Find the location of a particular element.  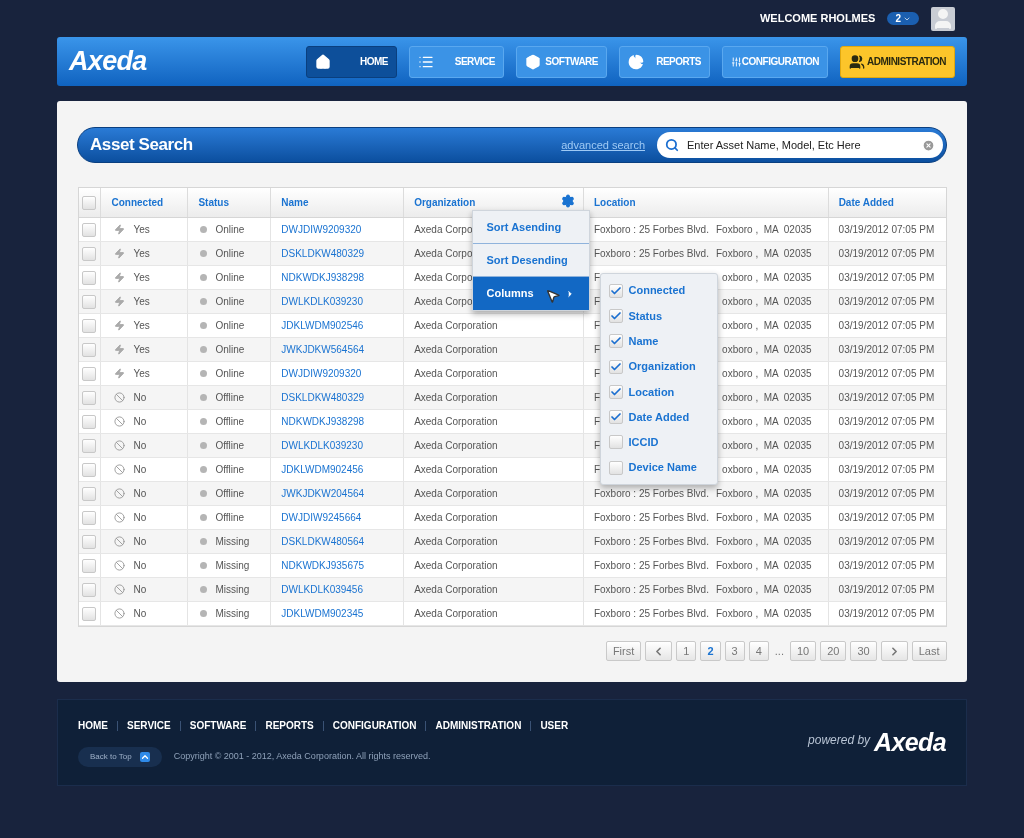

search-input: Enter Asset Name, Model, Etc Here is located at coordinates (800, 145).